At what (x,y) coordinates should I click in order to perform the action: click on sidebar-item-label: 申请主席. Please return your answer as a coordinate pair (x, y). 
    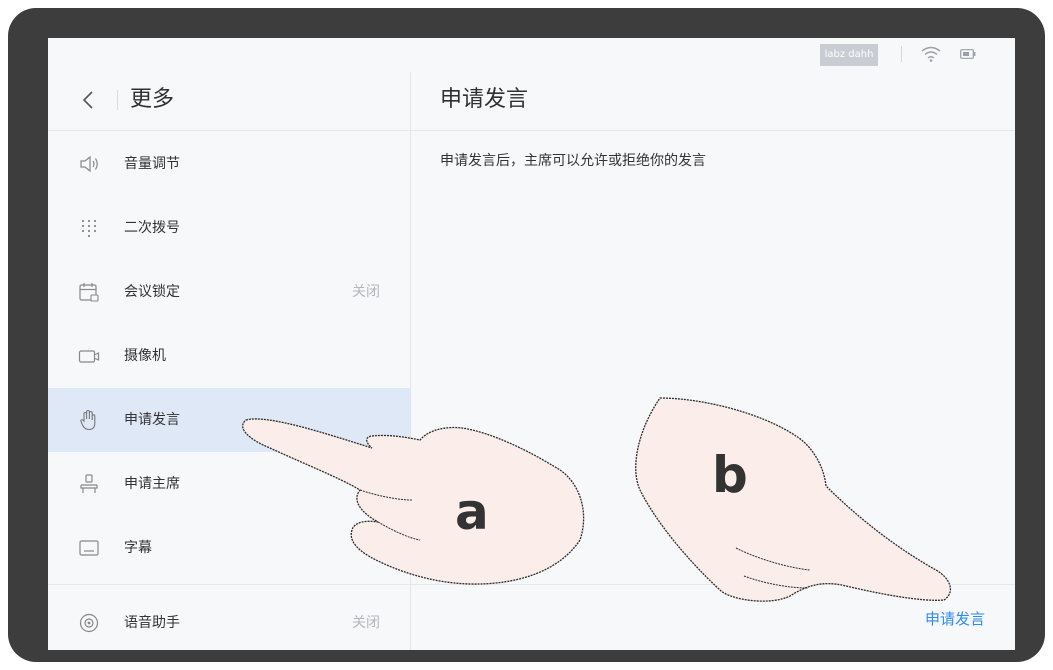
    Looking at the image, I should click on (152, 484).